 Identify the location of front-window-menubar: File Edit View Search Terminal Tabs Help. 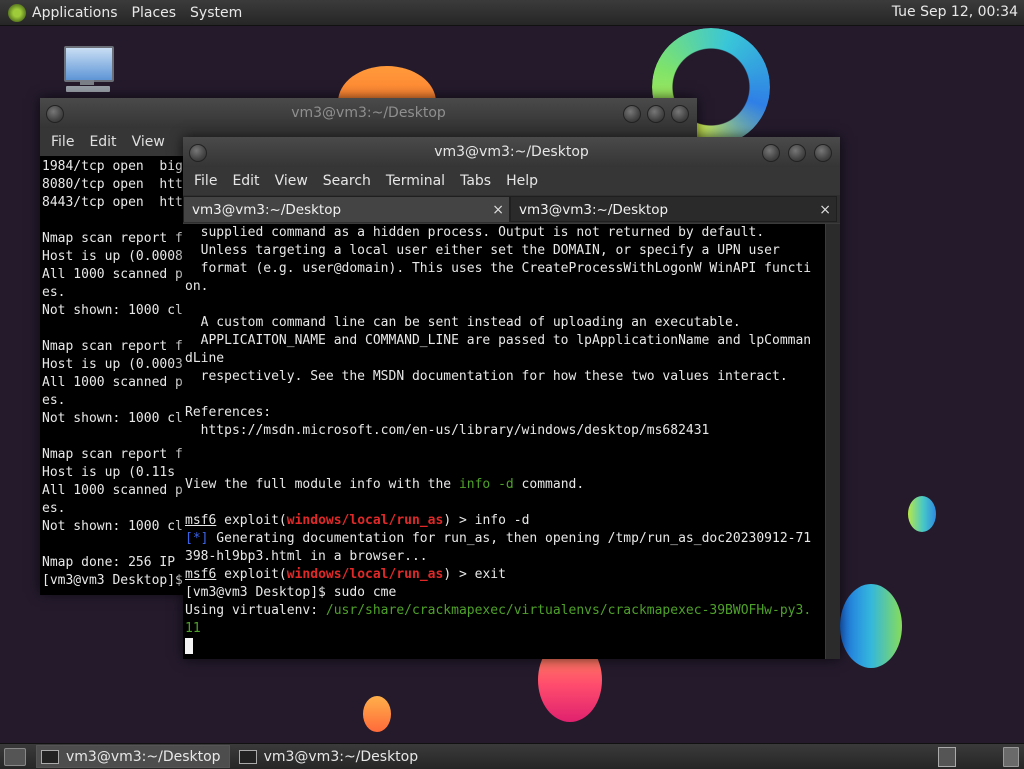
(511, 181).